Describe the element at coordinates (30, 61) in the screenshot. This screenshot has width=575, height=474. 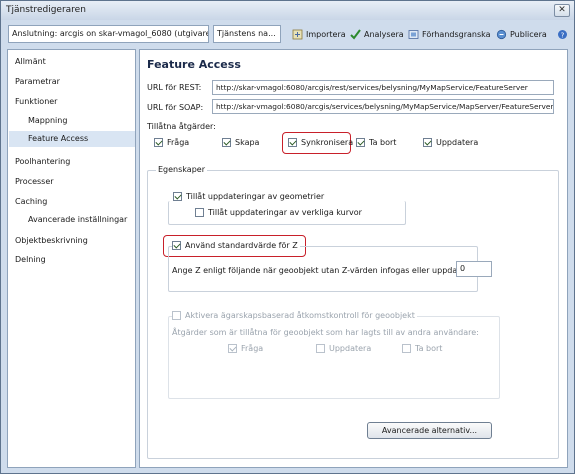
I see `sidebar-item-general: Allmänt` at that location.